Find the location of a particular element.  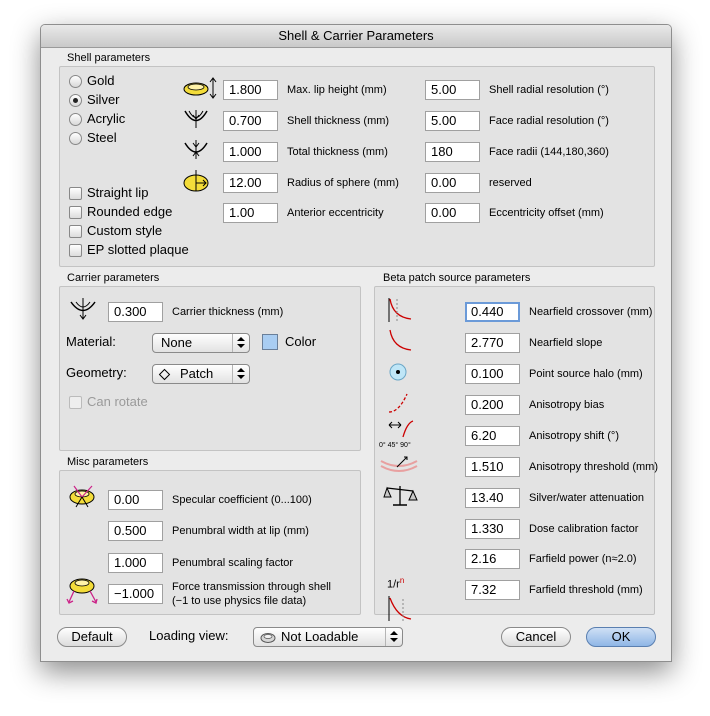

shell-thickness-label: Shell thickness (mm) is located at coordinates (338, 121).